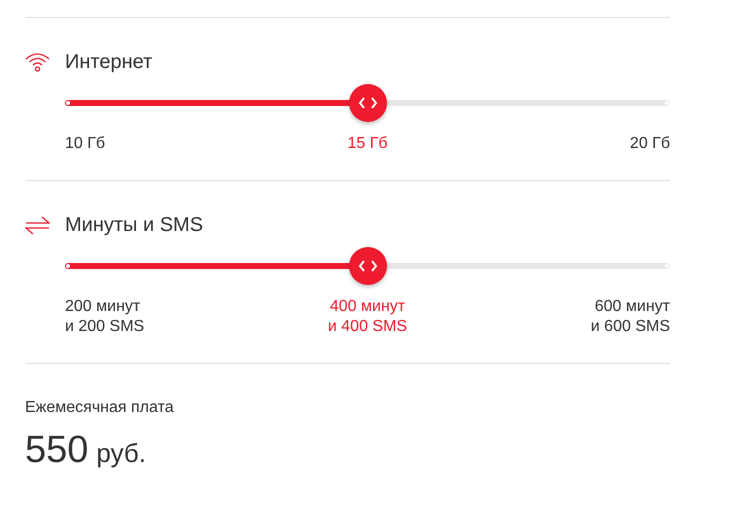  I want to click on currency: руб., so click(121, 453).